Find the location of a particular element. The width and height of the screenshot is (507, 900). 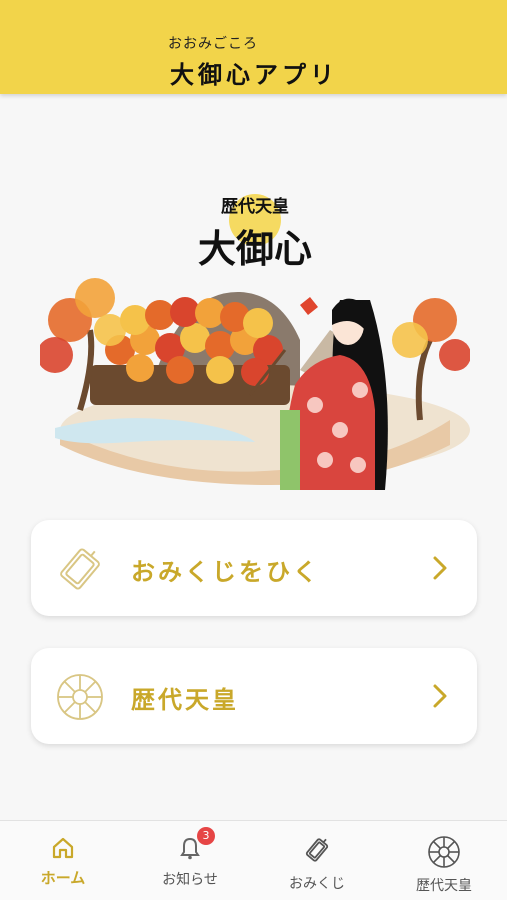

draw-omikuji-label: おみくじをひく is located at coordinates (225, 572).